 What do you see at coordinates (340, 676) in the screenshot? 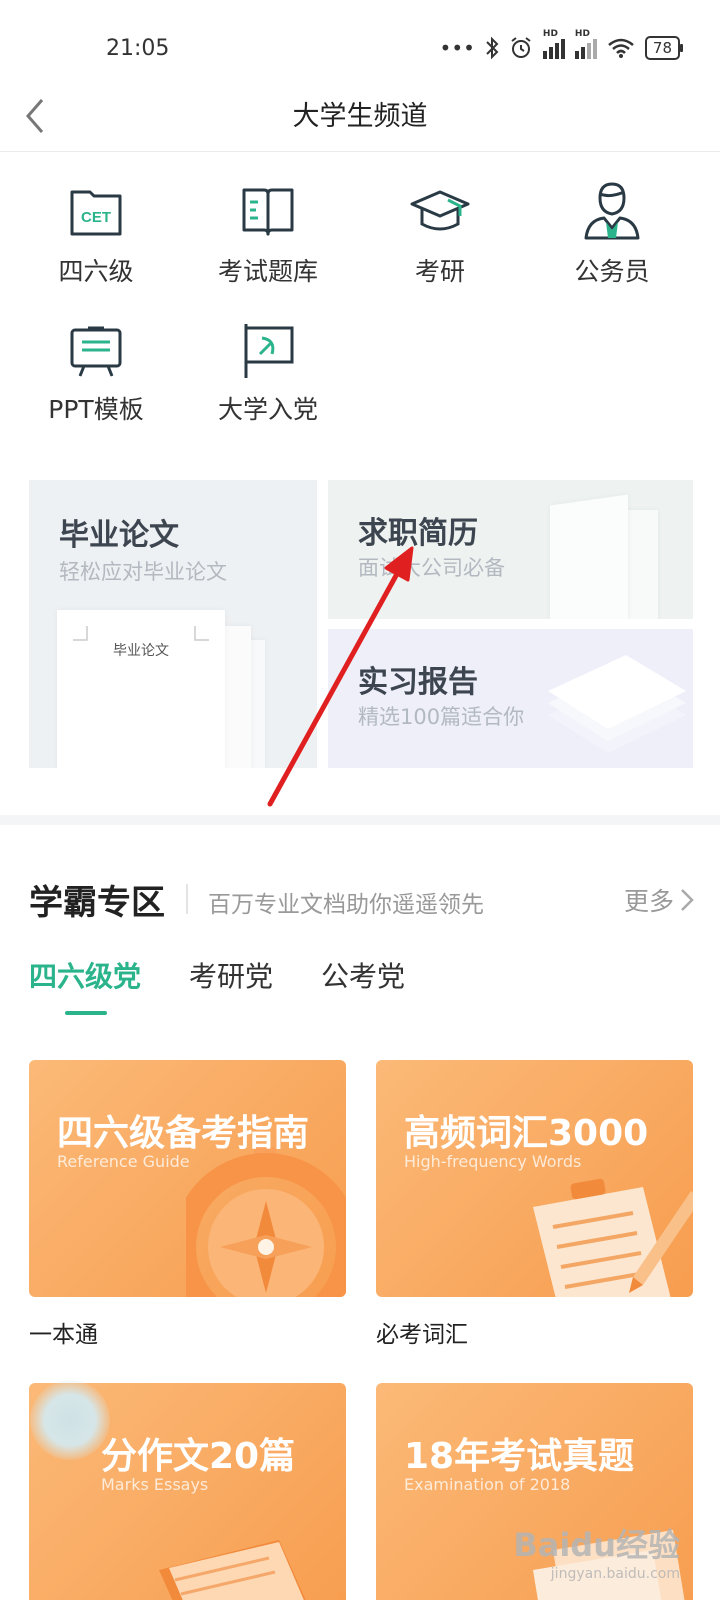
I see `annotation-arrow` at bounding box center [340, 676].